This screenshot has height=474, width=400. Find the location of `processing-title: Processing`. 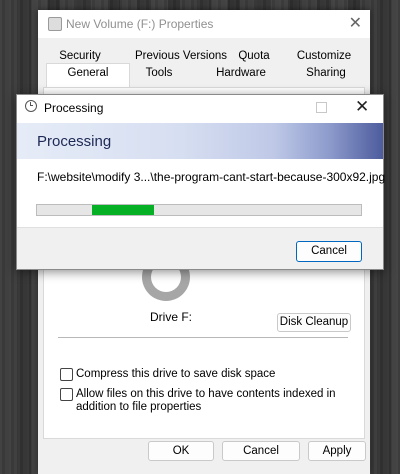

processing-title: Processing is located at coordinates (74, 108).